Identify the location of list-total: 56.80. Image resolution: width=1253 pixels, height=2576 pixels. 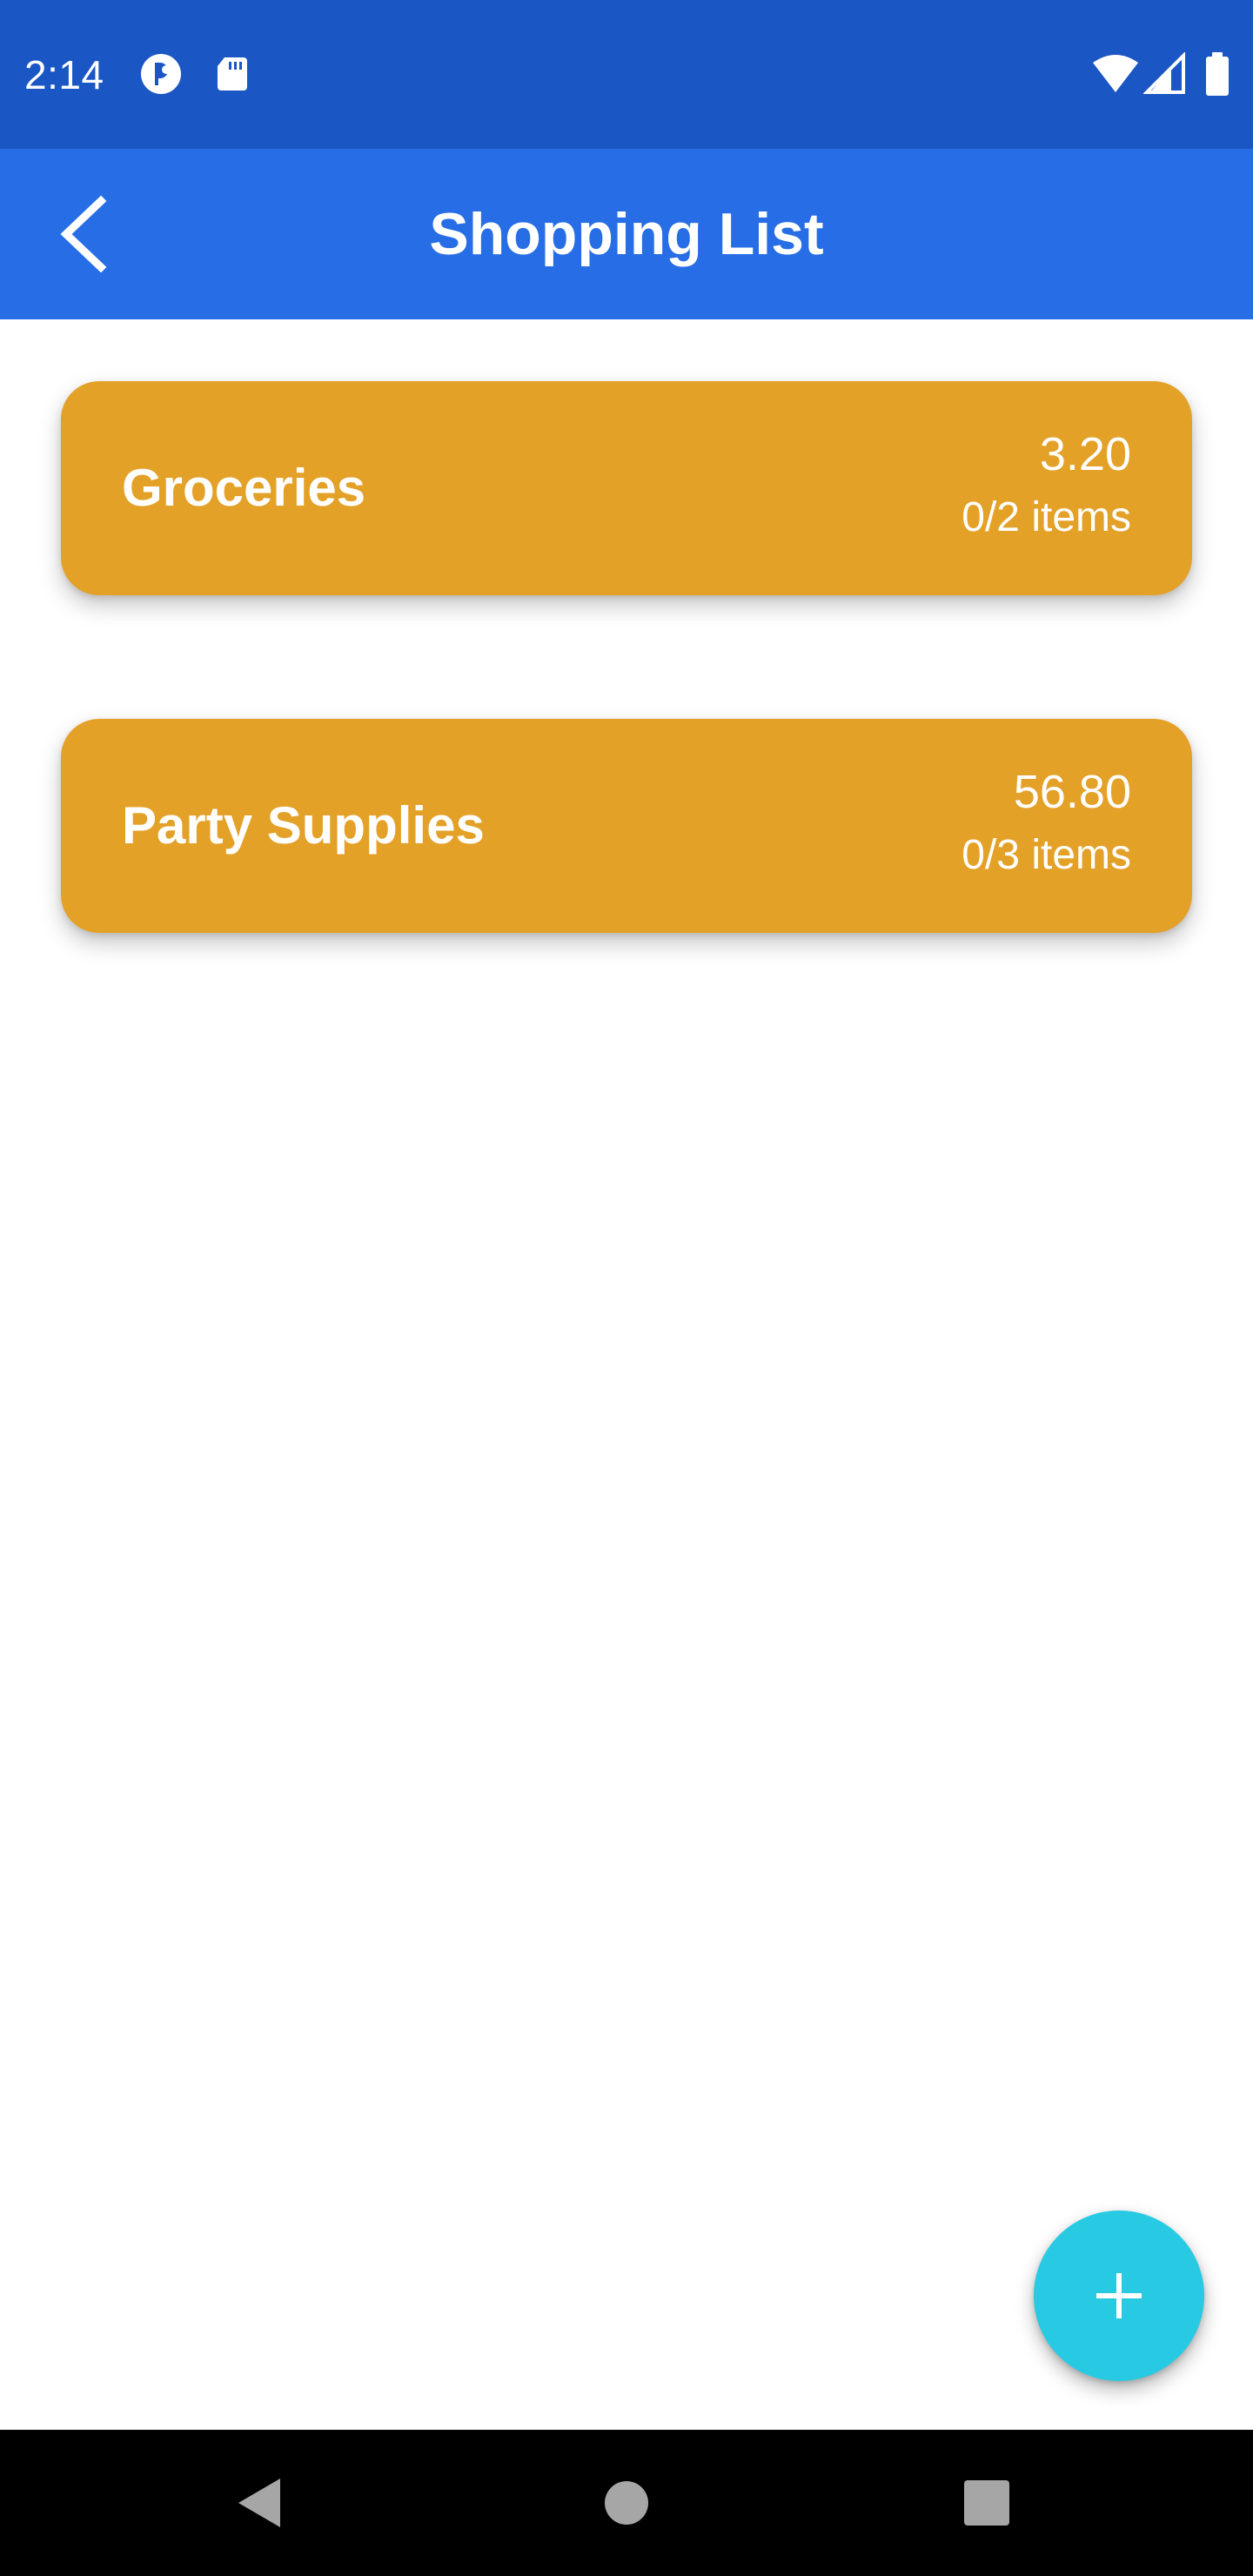
(1072, 792).